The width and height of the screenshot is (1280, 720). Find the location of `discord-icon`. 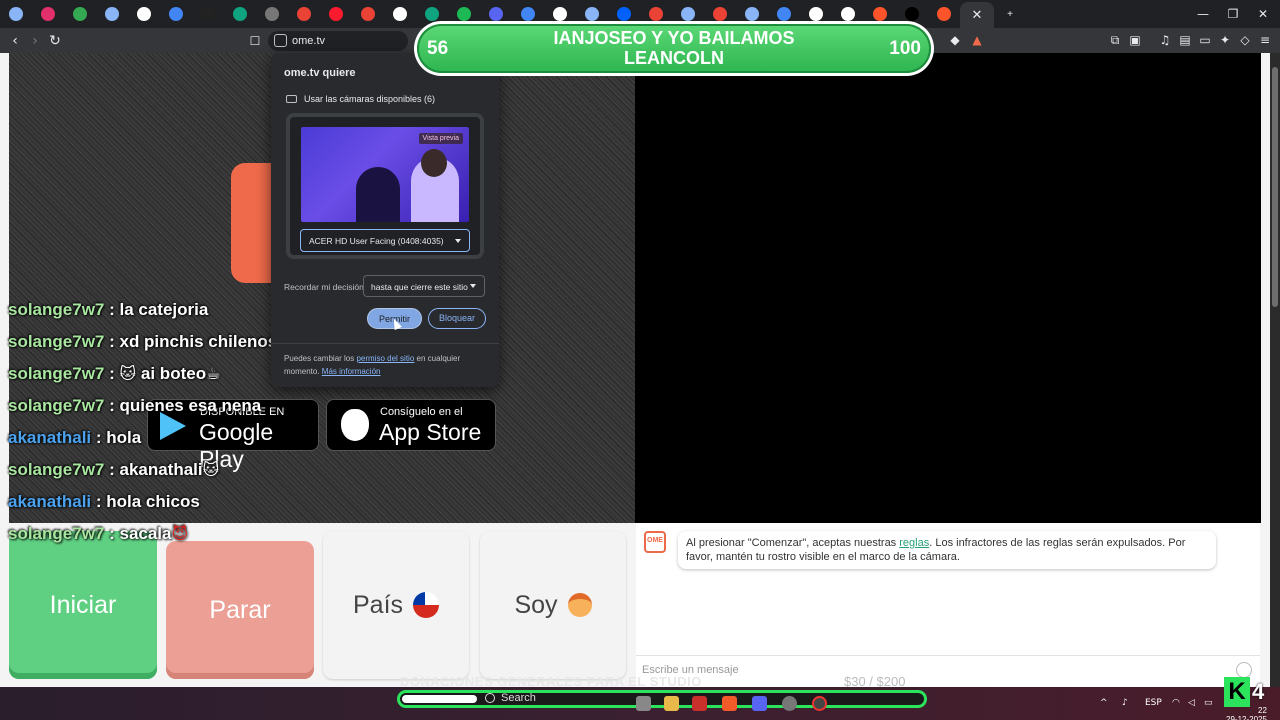

discord-icon is located at coordinates (759, 703).